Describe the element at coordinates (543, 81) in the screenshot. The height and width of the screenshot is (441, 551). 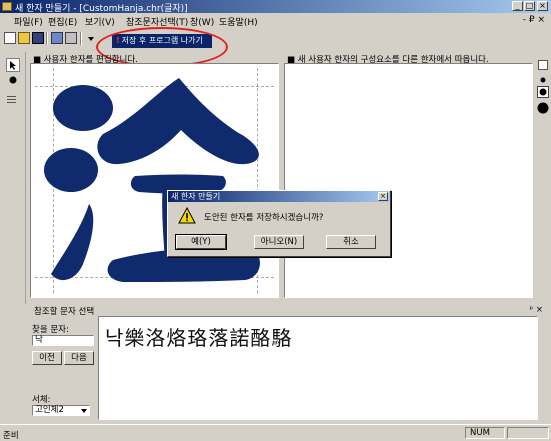
I see `small-dot-icon` at that location.